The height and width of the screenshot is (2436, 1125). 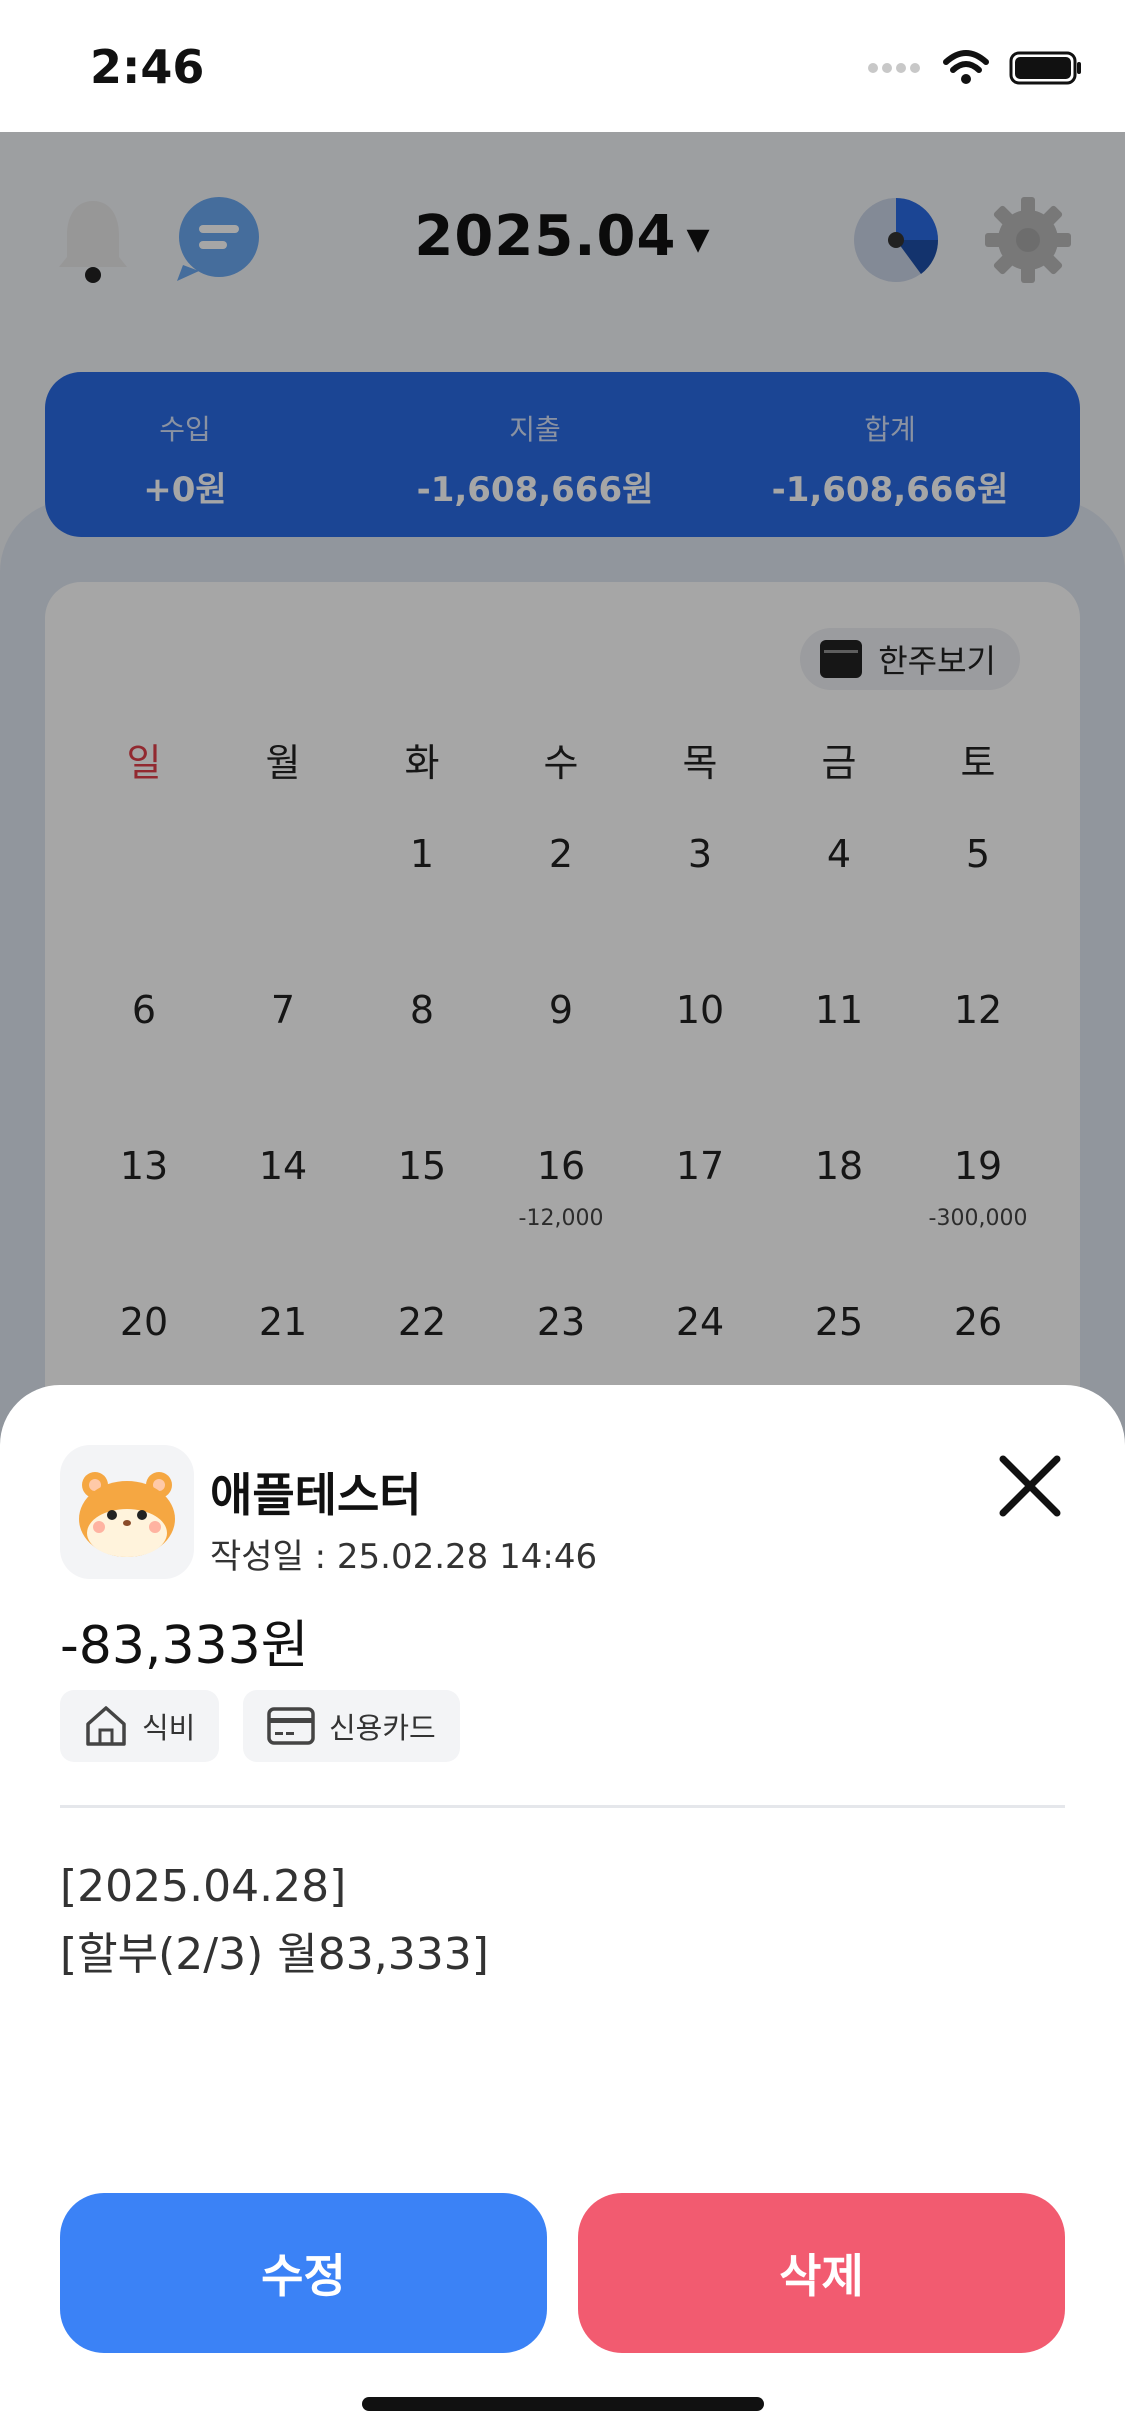 What do you see at coordinates (894, 68) in the screenshot?
I see `signal-icon` at bounding box center [894, 68].